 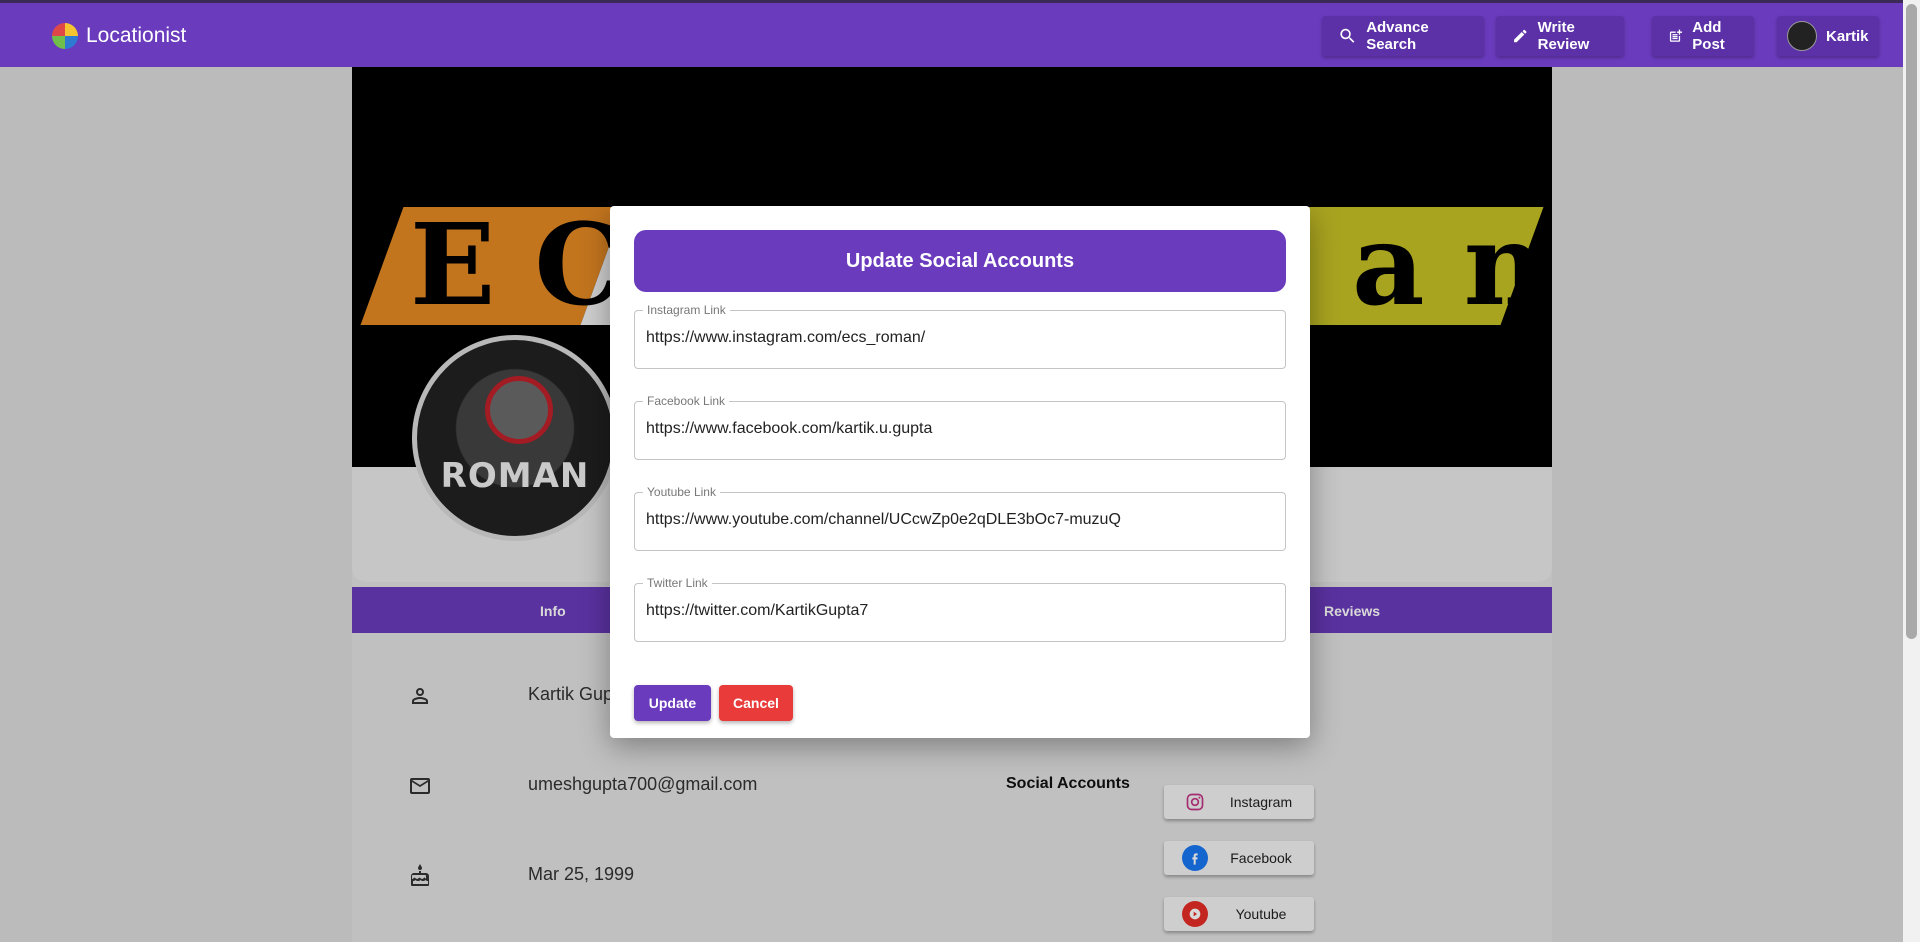 I want to click on instagram-link-input, so click(x=956, y=338).